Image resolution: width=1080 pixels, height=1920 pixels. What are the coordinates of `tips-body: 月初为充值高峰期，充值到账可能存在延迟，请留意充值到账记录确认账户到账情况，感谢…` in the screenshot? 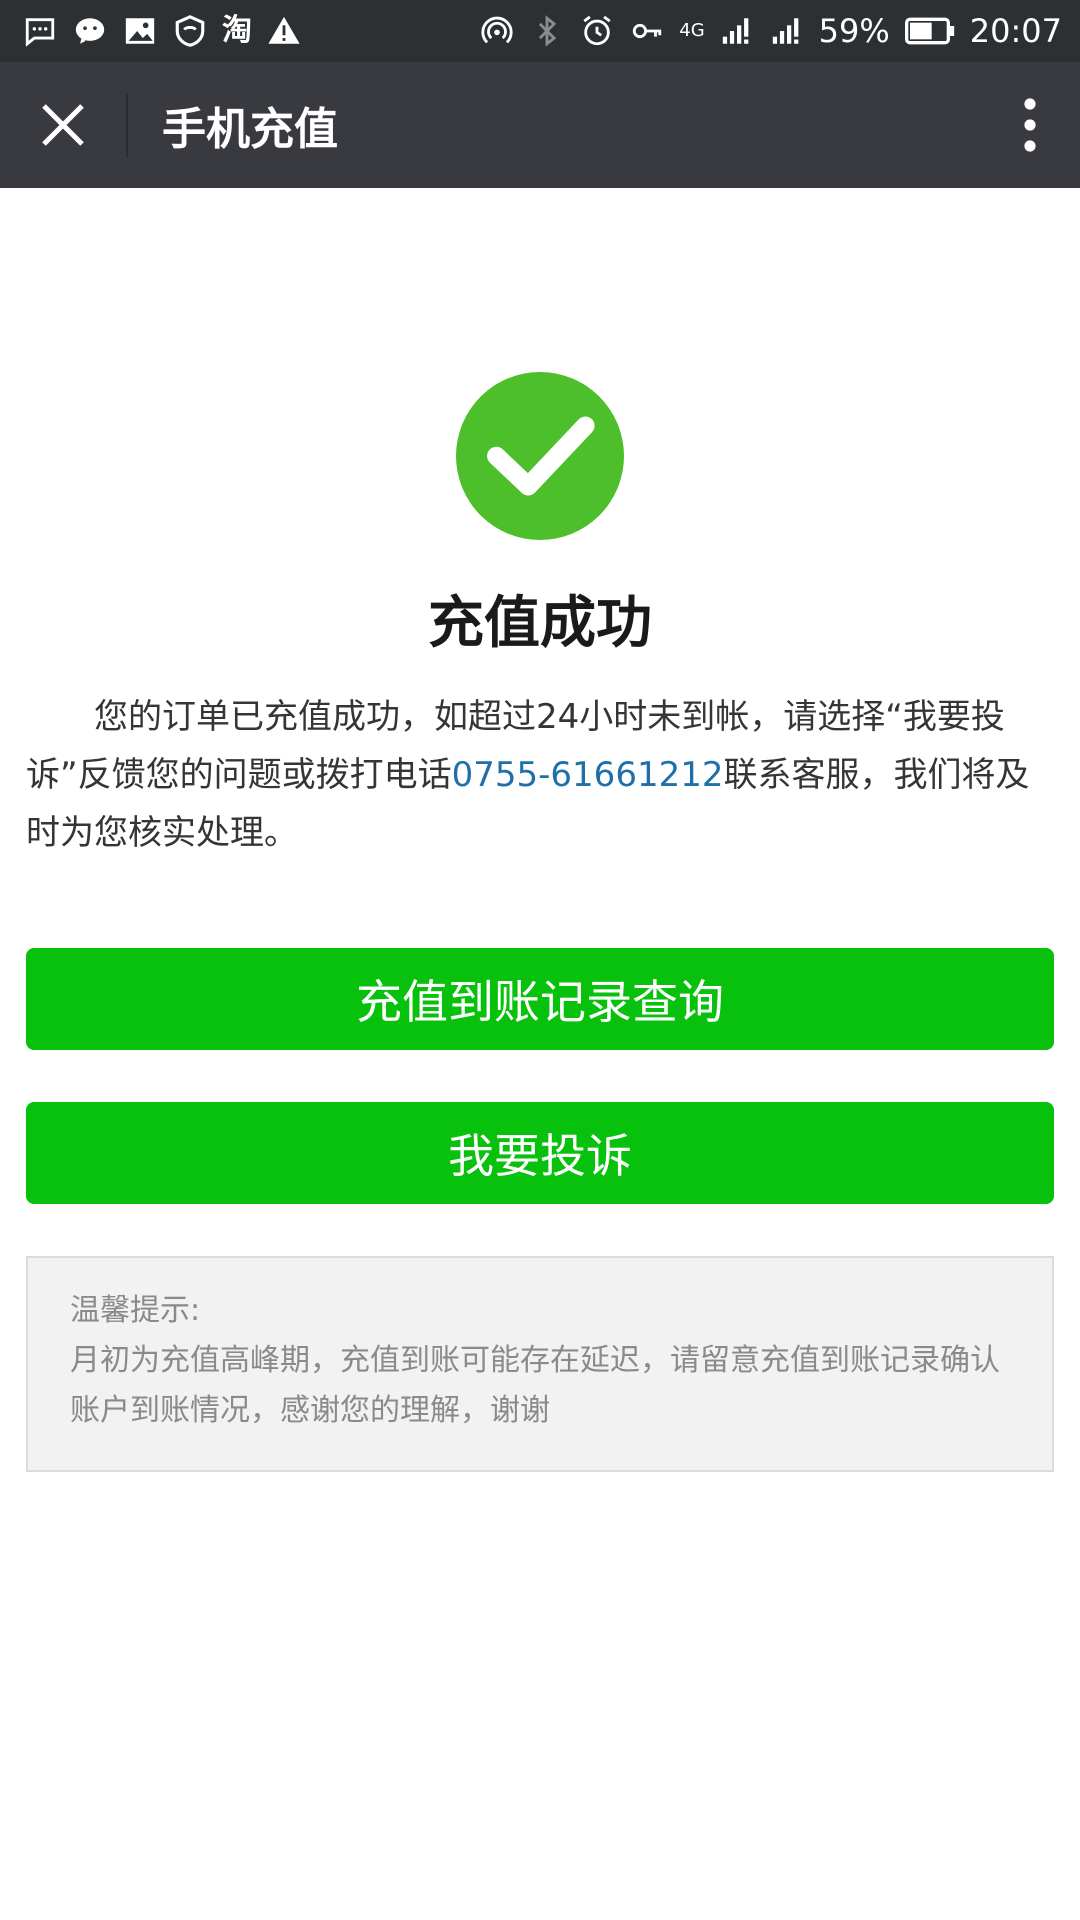 It's located at (535, 1385).